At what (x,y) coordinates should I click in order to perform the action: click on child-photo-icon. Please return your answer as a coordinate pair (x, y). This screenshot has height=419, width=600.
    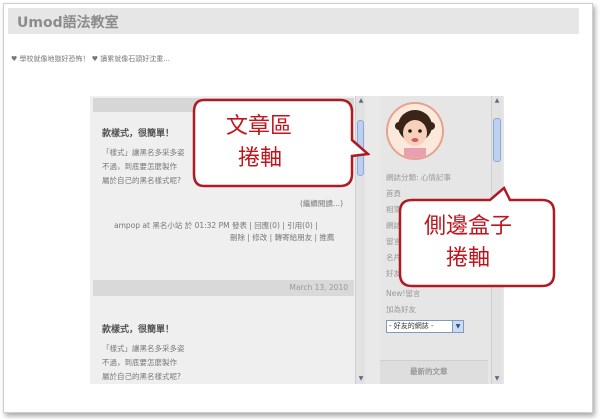
    Looking at the image, I should click on (415, 131).